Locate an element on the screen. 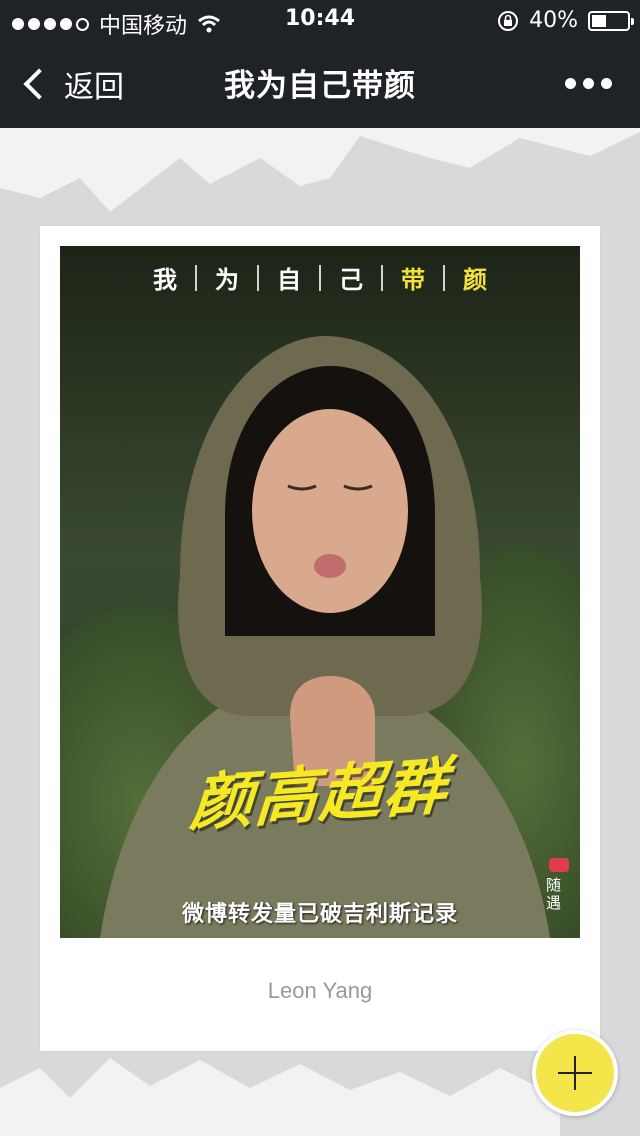 The height and width of the screenshot is (1136, 640). status-right: 40% is located at coordinates (565, 20).